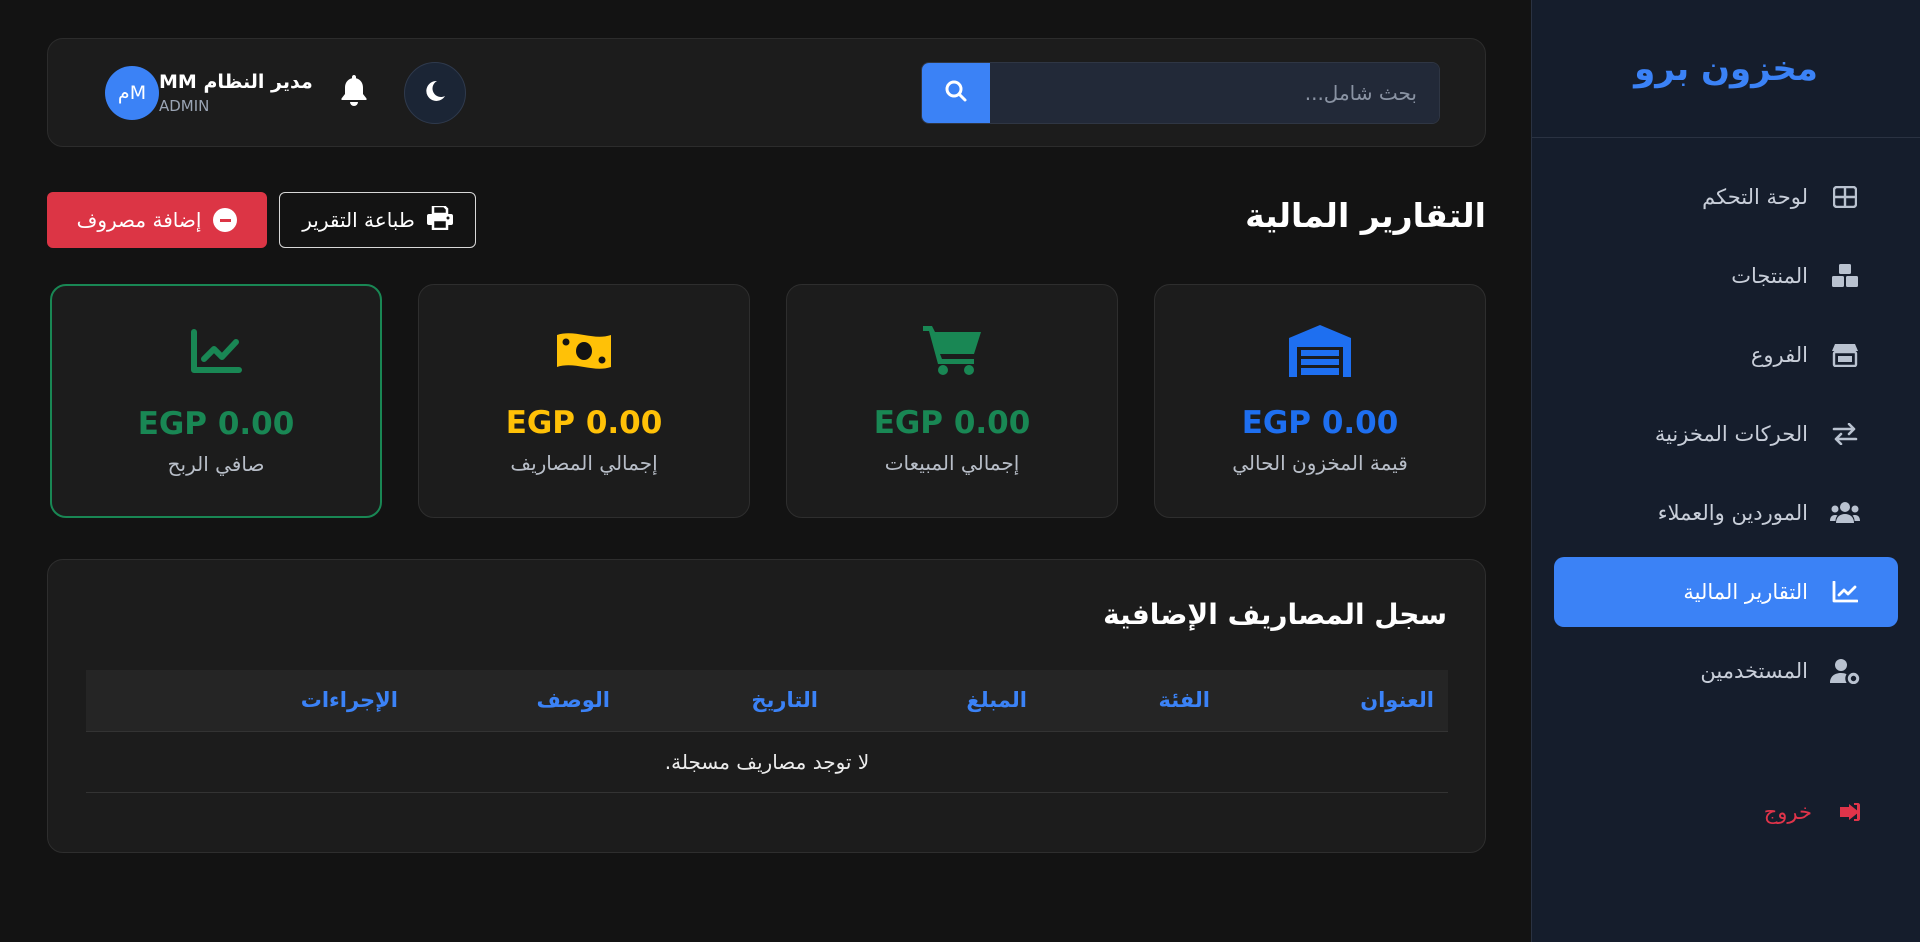  Describe the element at coordinates (1365, 215) in the screenshot. I see `page-title: التقارير المالية` at that location.